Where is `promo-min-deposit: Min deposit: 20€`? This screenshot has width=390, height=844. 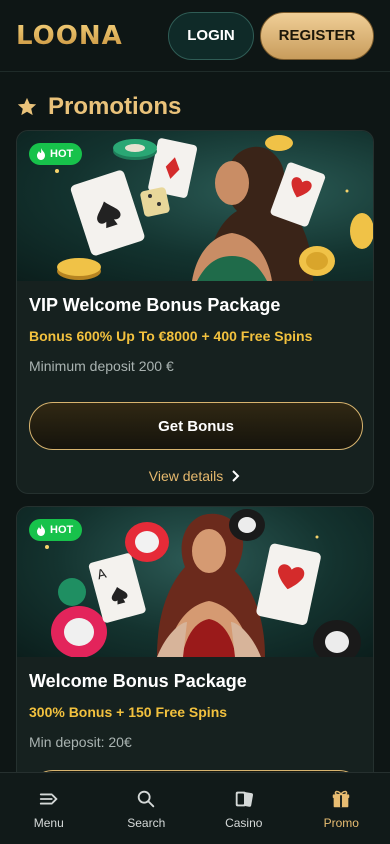
promo-min-deposit: Min deposit: 20€ is located at coordinates (80, 742).